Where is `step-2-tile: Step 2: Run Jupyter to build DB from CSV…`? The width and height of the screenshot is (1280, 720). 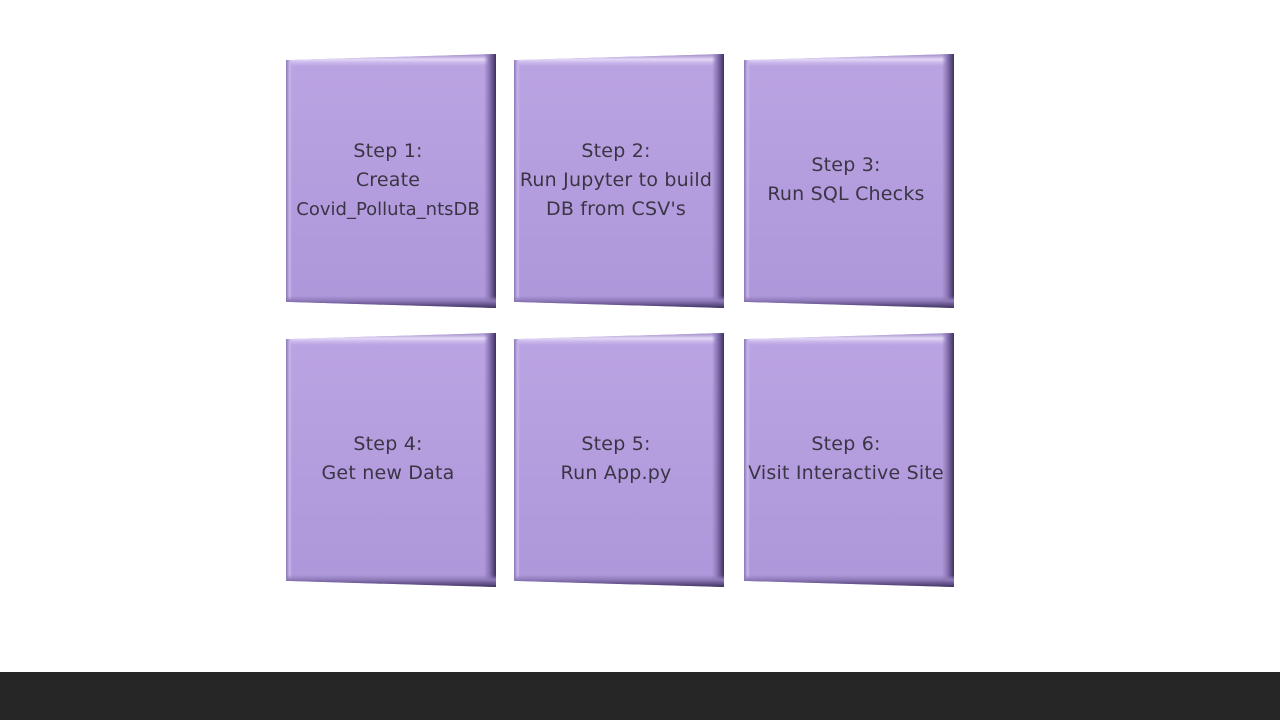
step-2-tile: Step 2: Run Jupyter to build DB from CSV… is located at coordinates (619, 181).